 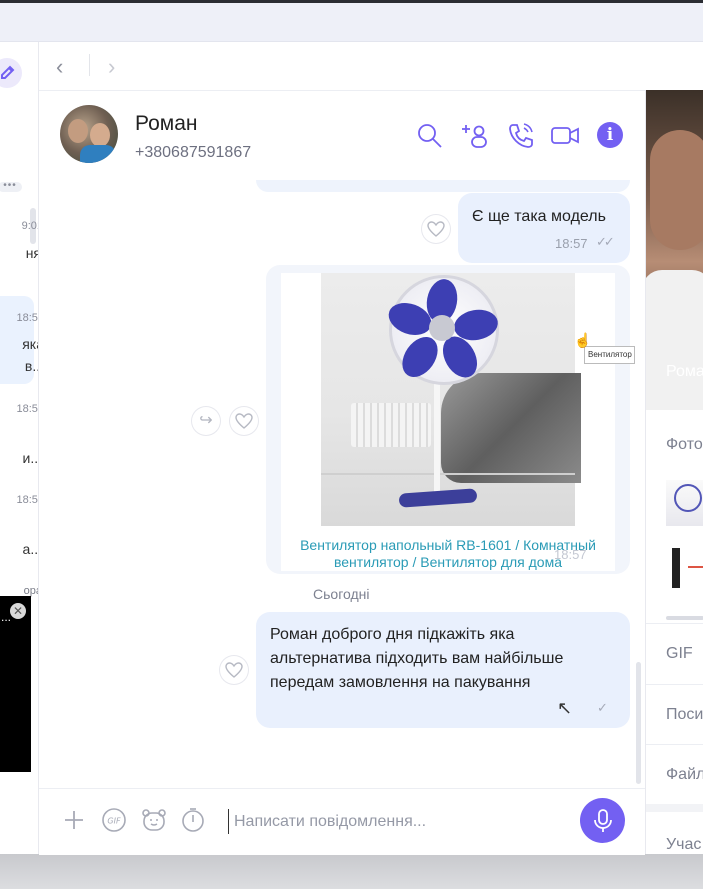 What do you see at coordinates (684, 371) in the screenshot?
I see `profile-name: Рома` at bounding box center [684, 371].